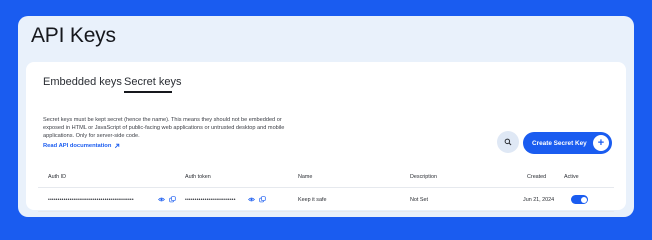  I want to click on header-divider, so click(326, 187).